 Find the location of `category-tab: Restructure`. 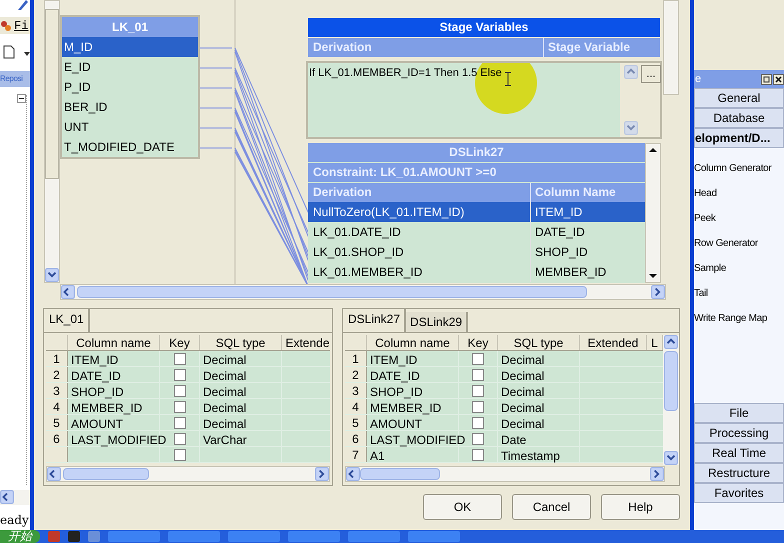

category-tab: Restructure is located at coordinates (739, 473).